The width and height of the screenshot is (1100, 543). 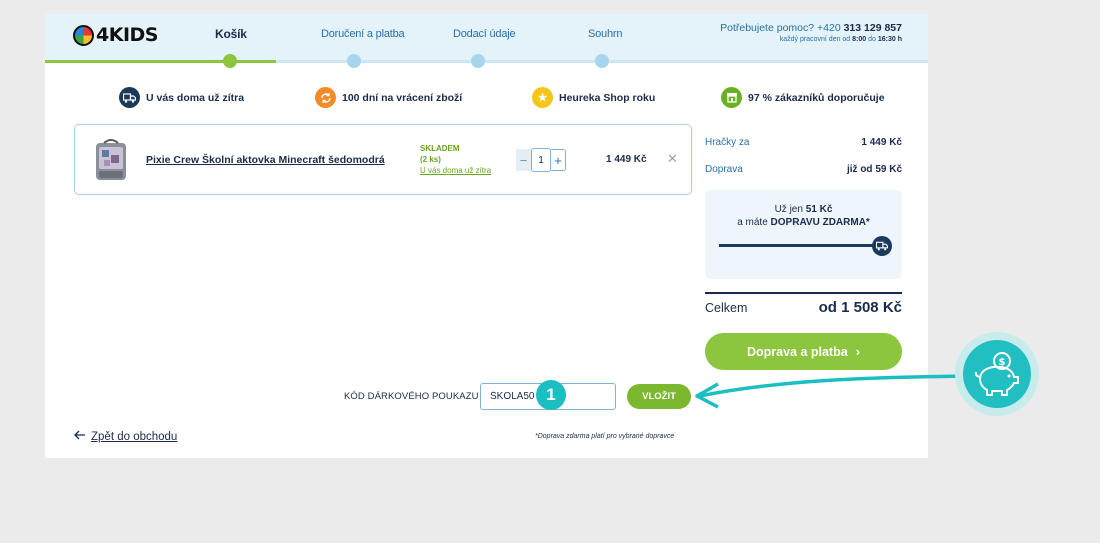 What do you see at coordinates (997, 374) in the screenshot?
I see `piggy-bank-icon: $` at bounding box center [997, 374].